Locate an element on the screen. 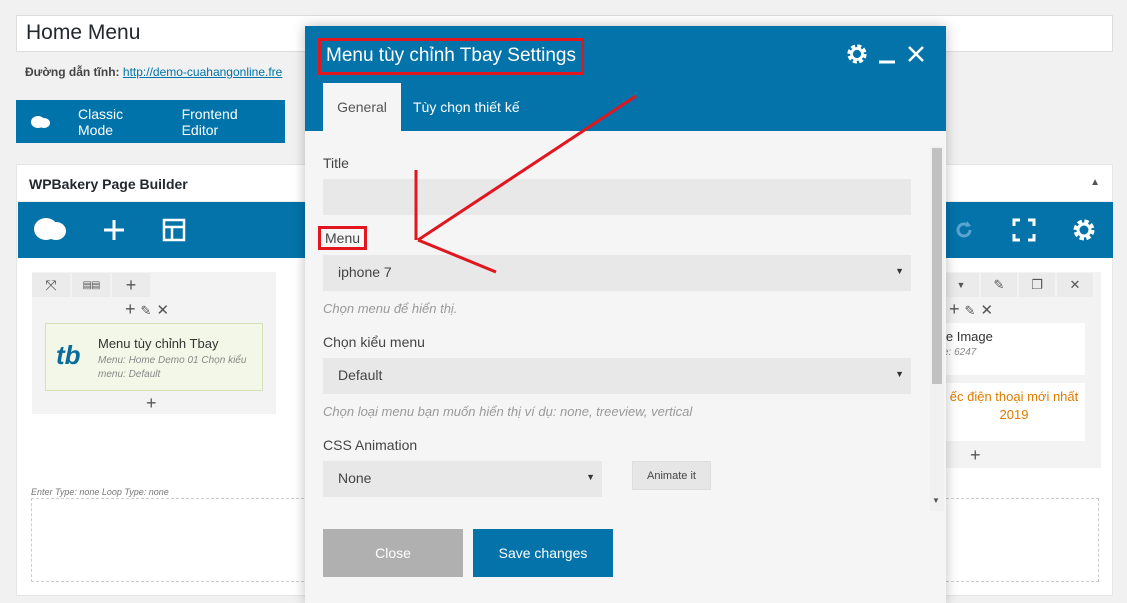  scroll-down-arrow-icon: ▼ is located at coordinates (936, 500).